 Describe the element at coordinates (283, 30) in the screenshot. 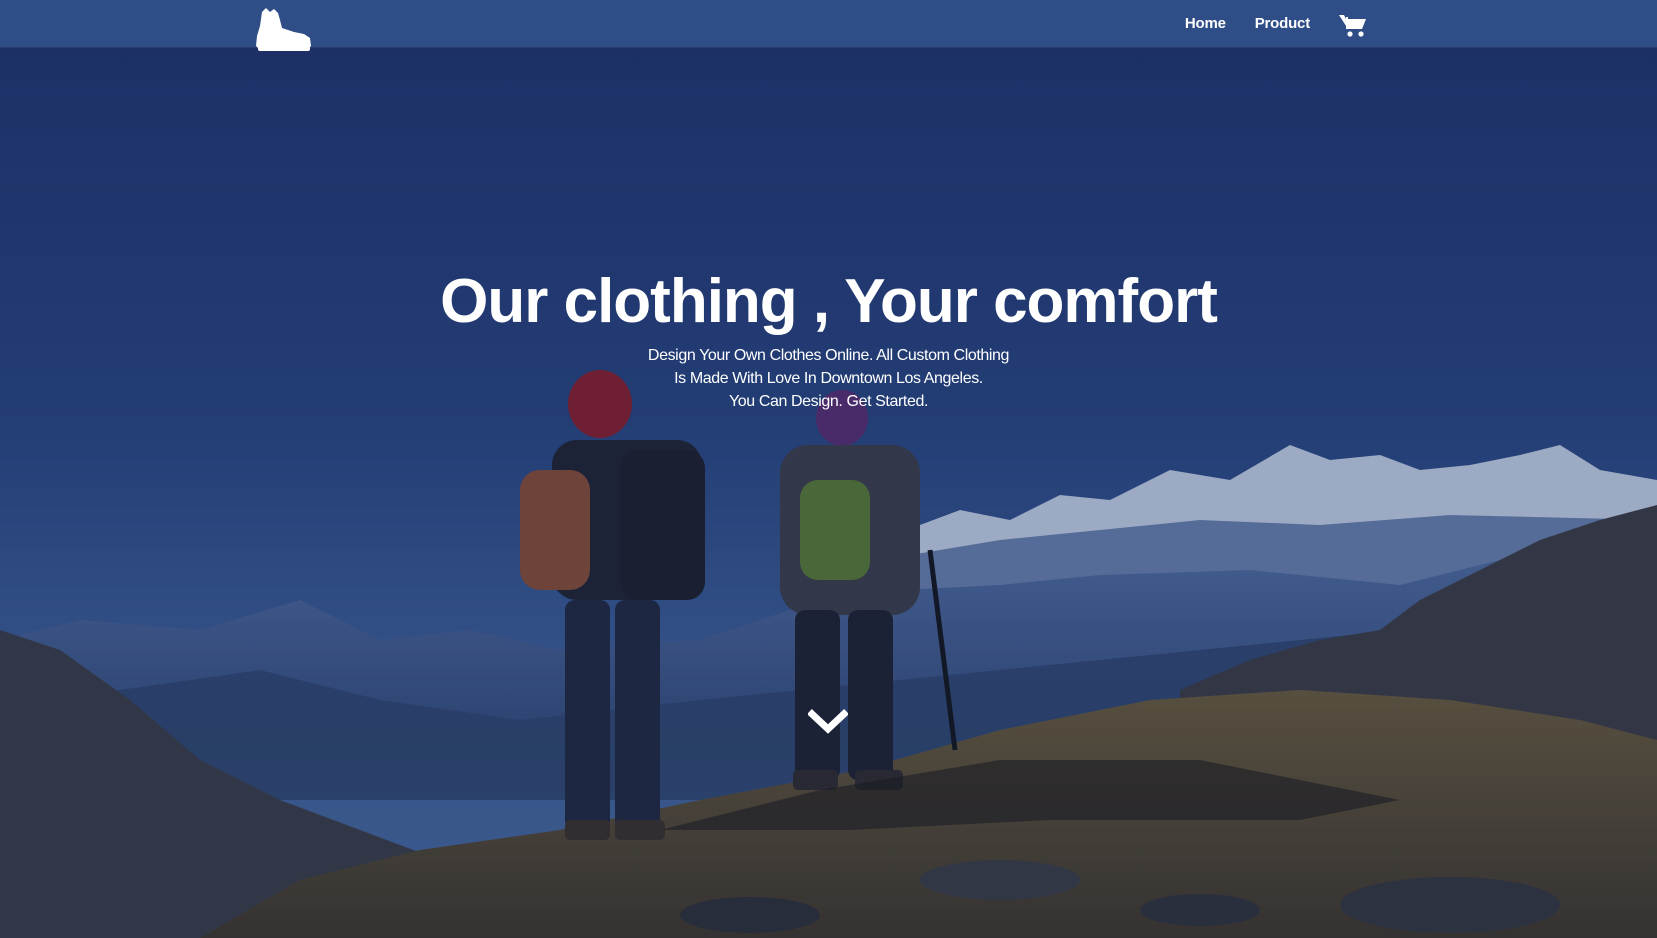

I see `hiking-boot-icon` at that location.